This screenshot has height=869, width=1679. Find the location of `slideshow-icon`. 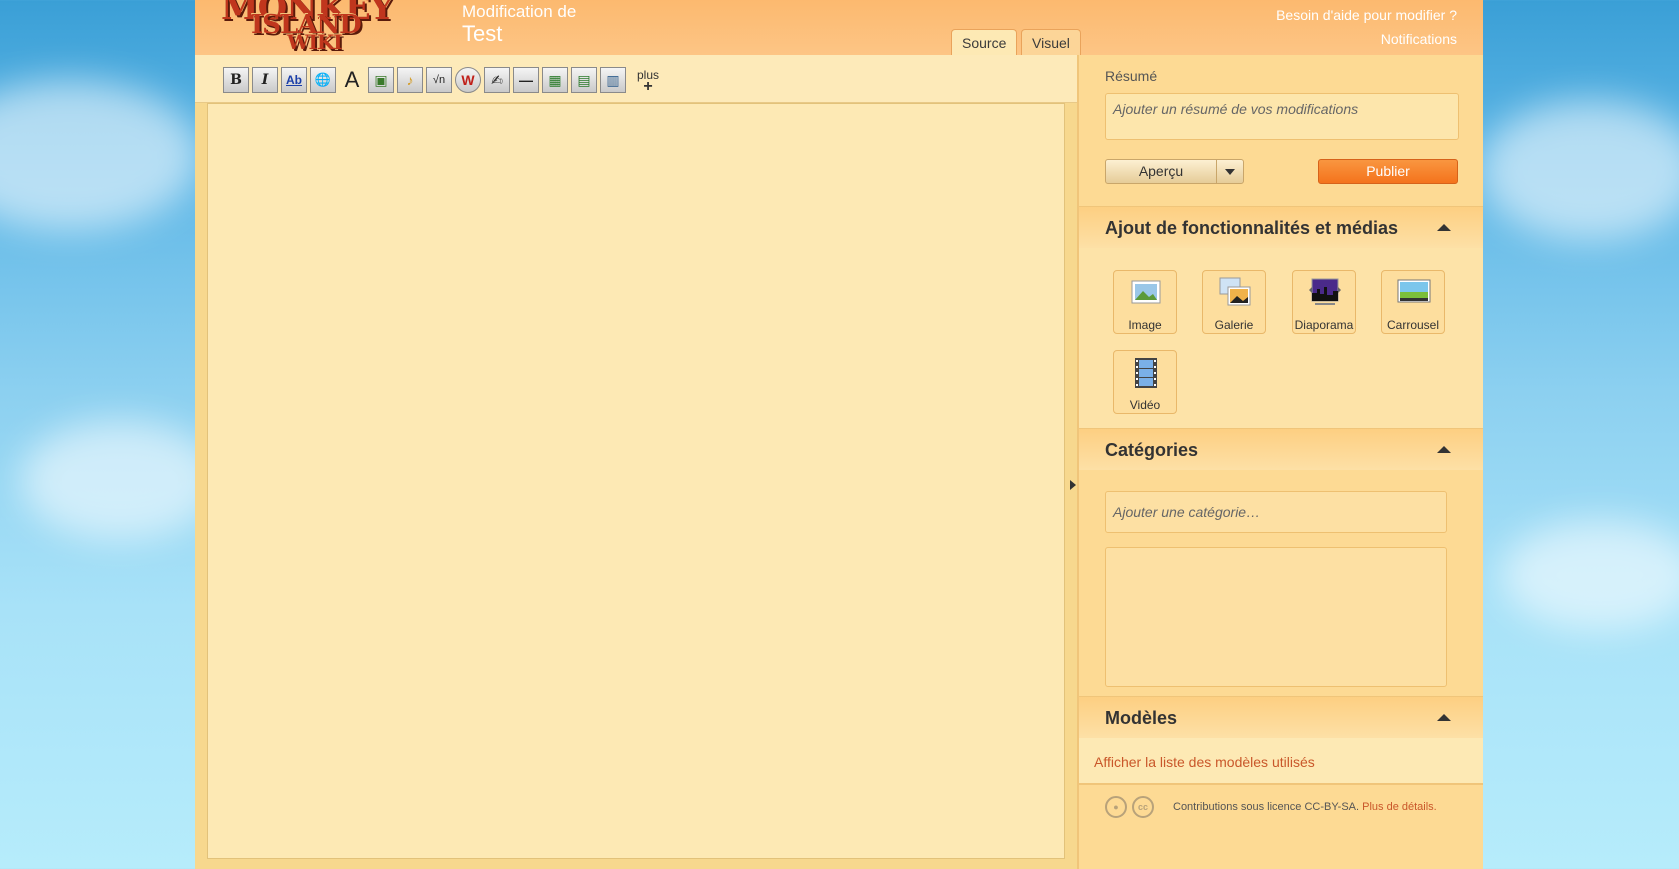

slideshow-icon is located at coordinates (1325, 291).